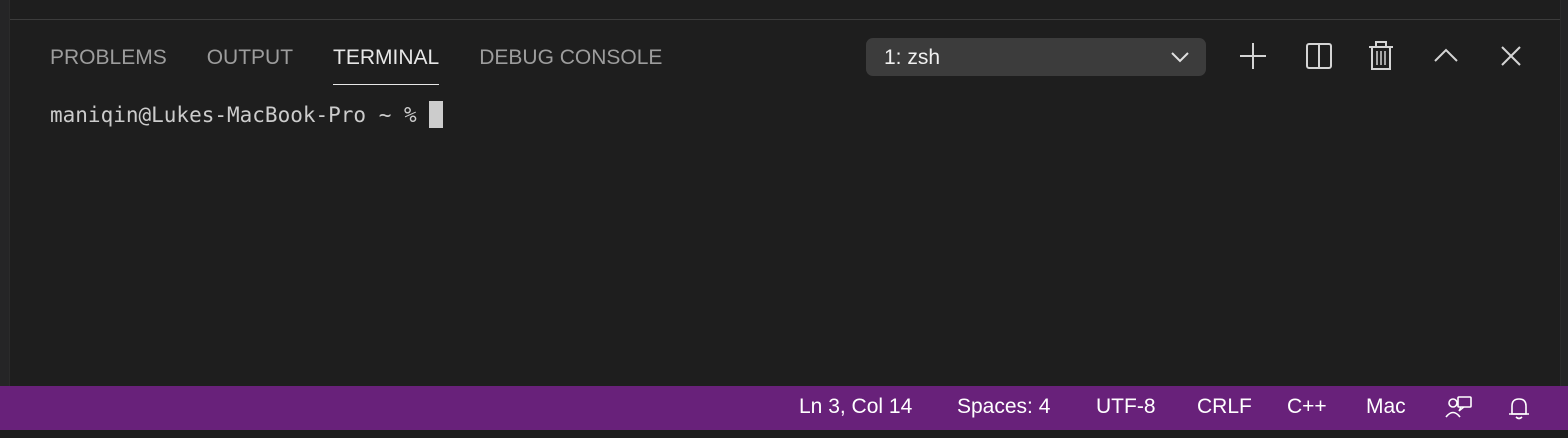 This screenshot has height=438, width=1568. What do you see at coordinates (1511, 56) in the screenshot?
I see `close-icon` at bounding box center [1511, 56].